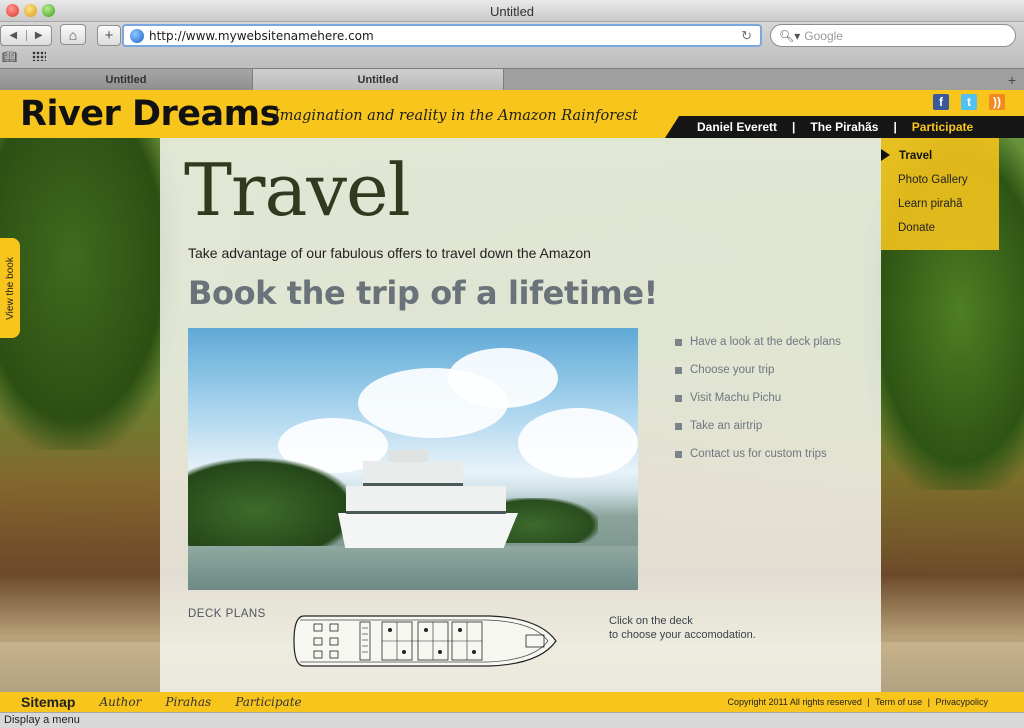 Image resolution: width=1024 pixels, height=728 pixels. I want to click on participate-submenu: Travel Photo Gallery Learn pirahã Donate, so click(940, 194).